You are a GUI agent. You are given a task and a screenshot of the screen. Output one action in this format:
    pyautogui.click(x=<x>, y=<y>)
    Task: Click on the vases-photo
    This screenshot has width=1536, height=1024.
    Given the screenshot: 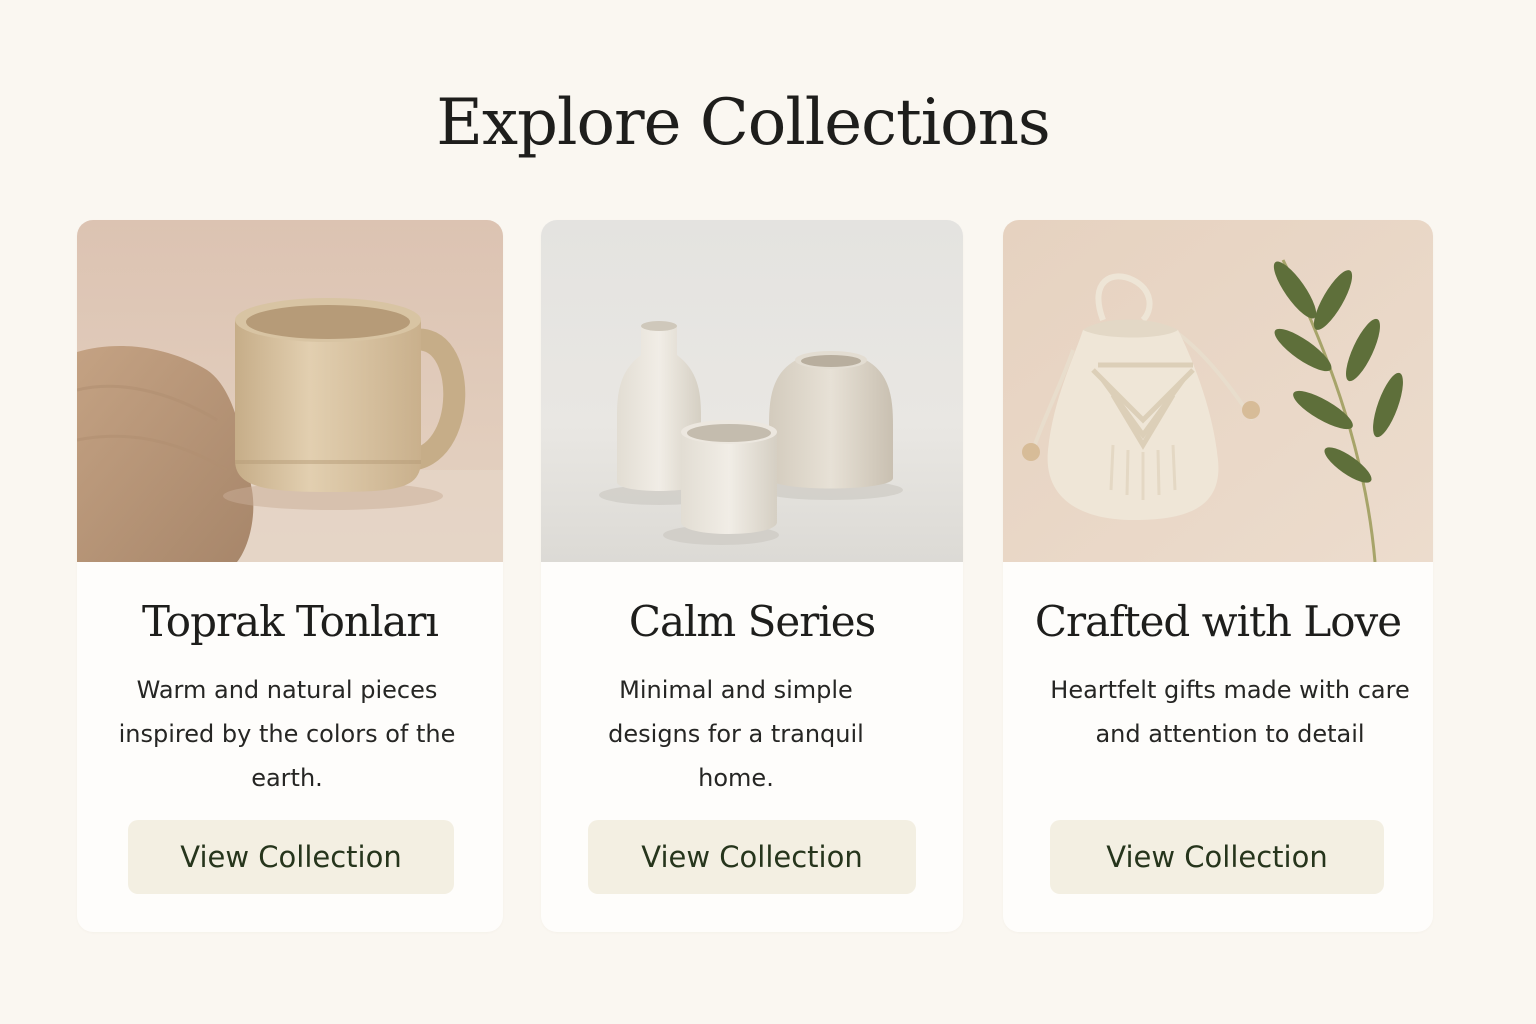 What is the action you would take?
    pyautogui.click(x=752, y=391)
    